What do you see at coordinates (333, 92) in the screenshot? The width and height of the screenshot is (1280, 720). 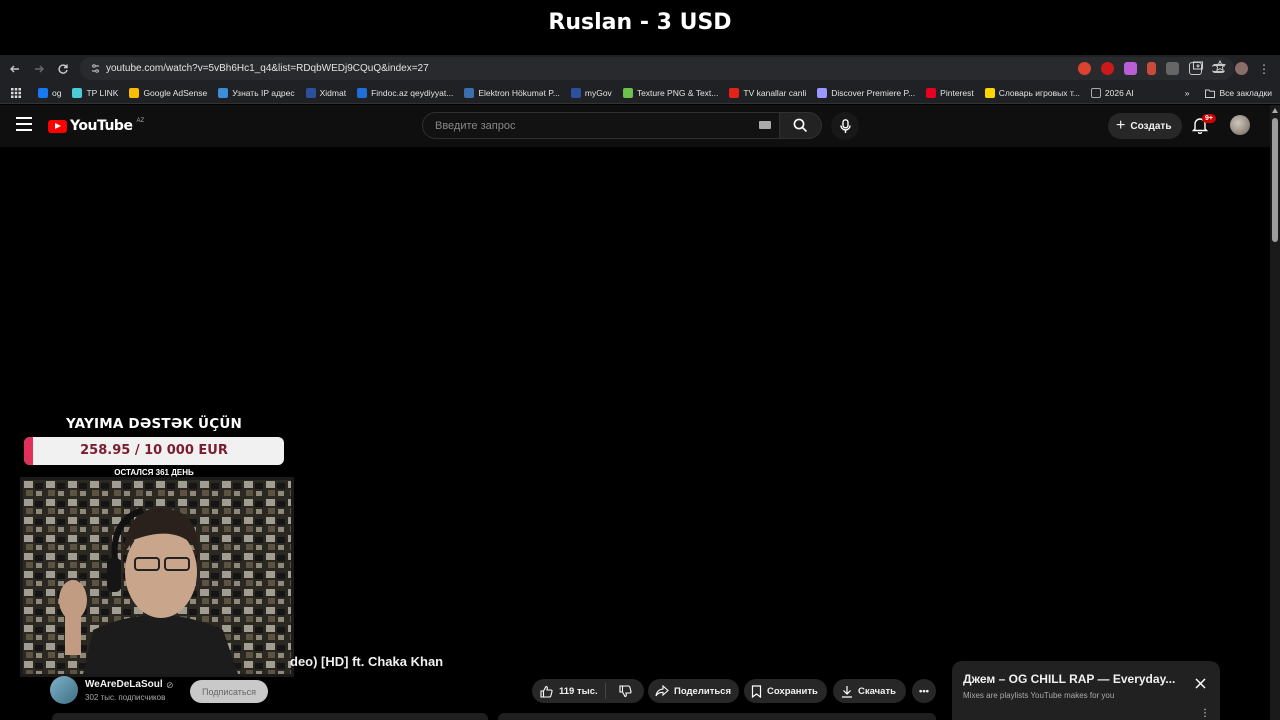 I see `bookmark-label: Xidmat` at bounding box center [333, 92].